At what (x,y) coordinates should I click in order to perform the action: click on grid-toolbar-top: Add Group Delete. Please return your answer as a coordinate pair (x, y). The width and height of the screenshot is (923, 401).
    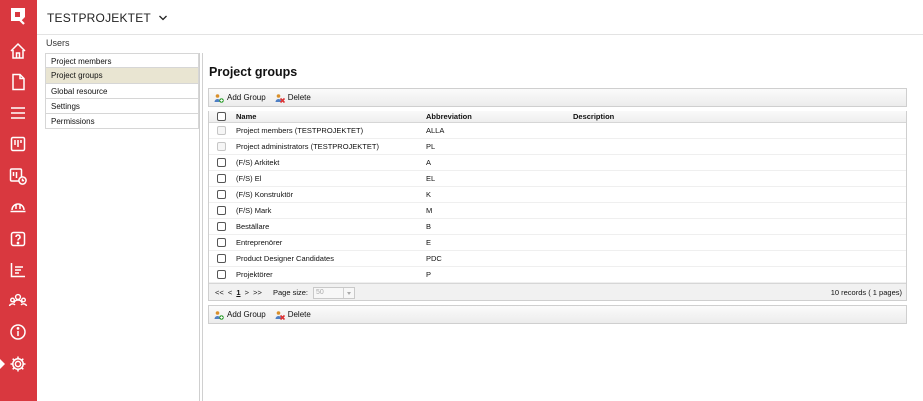
    Looking at the image, I should click on (557, 97).